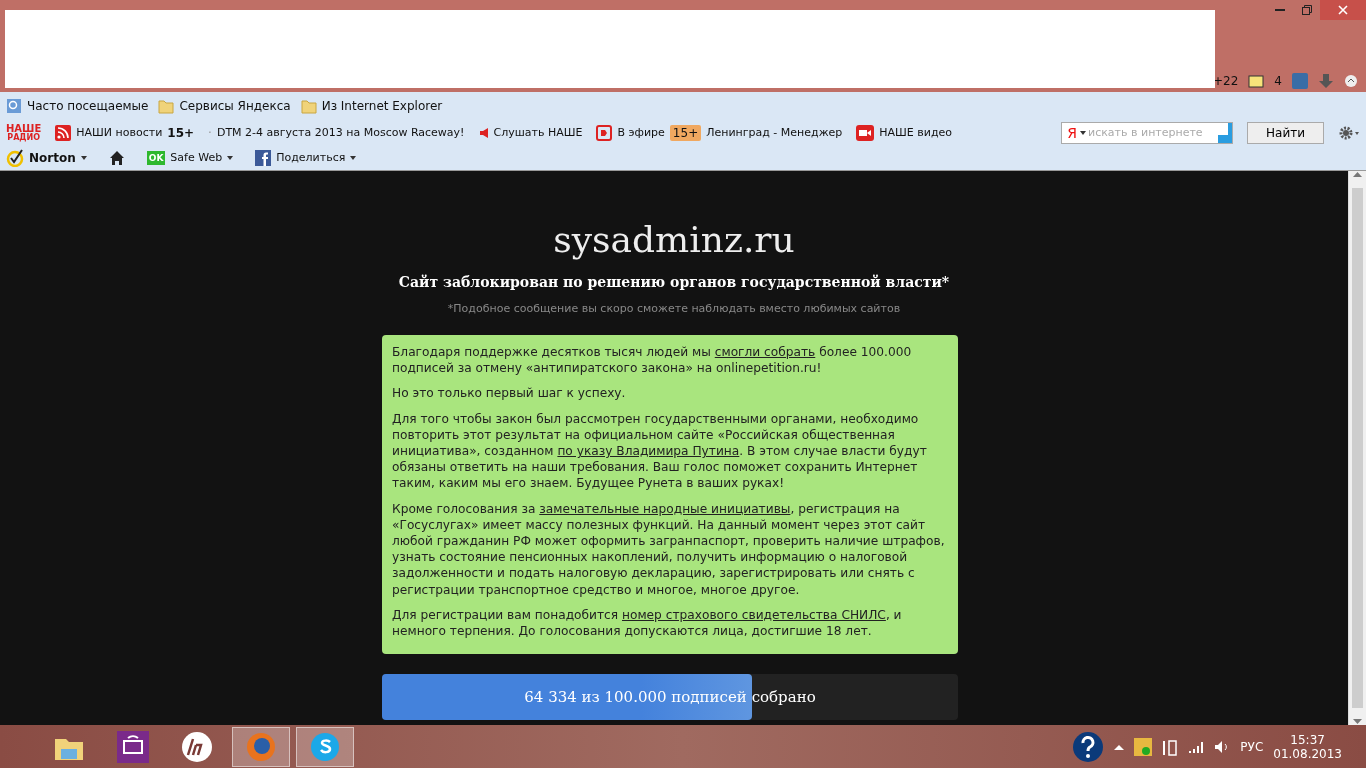 The width and height of the screenshot is (1366, 768). Describe the element at coordinates (1357, 448) in the screenshot. I see `scrollbar-thumb` at that location.